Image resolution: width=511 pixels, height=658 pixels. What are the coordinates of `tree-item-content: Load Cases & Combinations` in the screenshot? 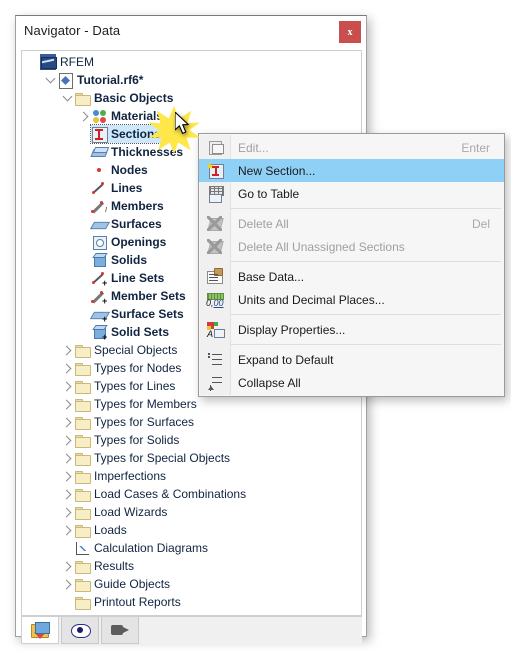 It's located at (162, 494).